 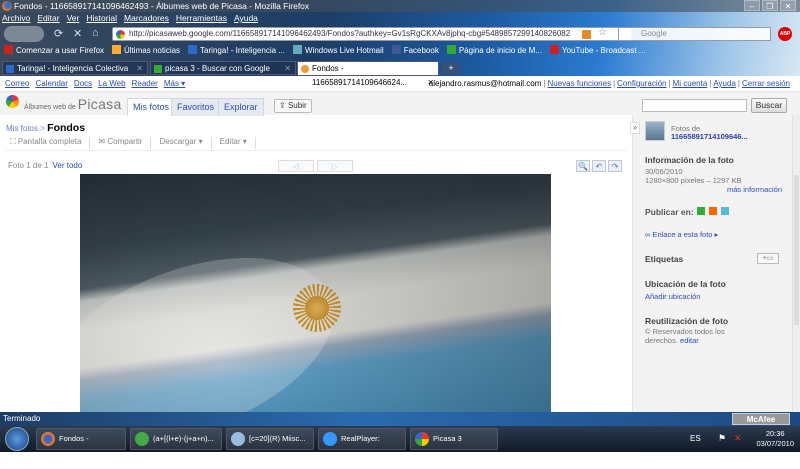 What do you see at coordinates (174, 83) in the screenshot?
I see `link-mas: Más ▾` at bounding box center [174, 83].